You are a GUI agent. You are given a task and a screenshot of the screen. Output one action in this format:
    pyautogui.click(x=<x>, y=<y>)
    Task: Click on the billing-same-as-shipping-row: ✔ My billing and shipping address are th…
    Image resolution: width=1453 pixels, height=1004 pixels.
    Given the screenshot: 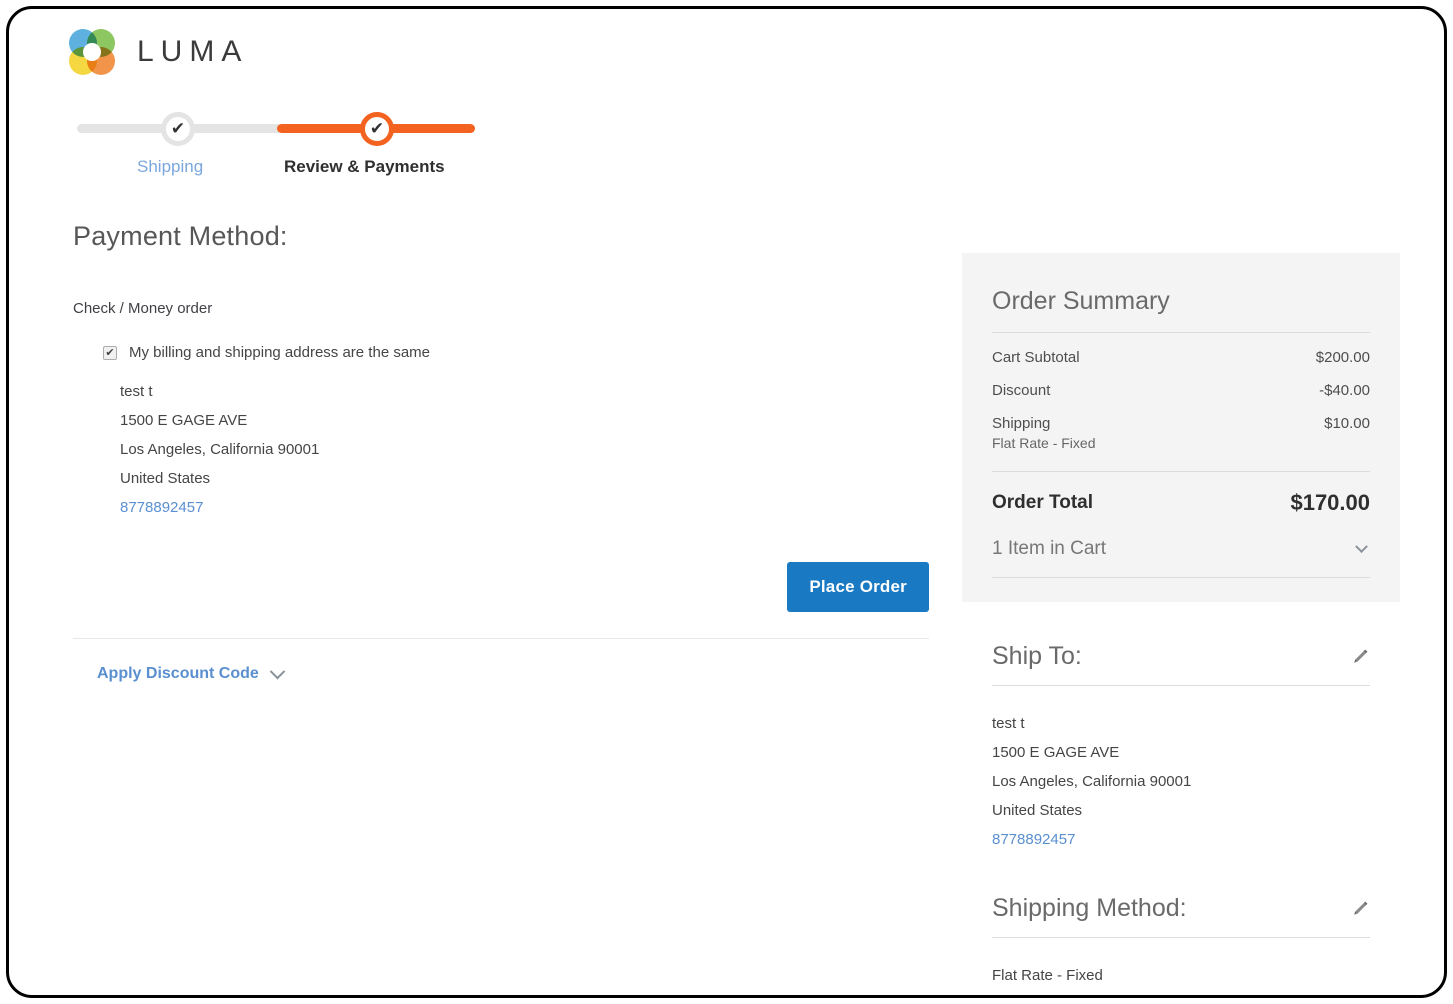 What is the action you would take?
    pyautogui.click(x=518, y=352)
    